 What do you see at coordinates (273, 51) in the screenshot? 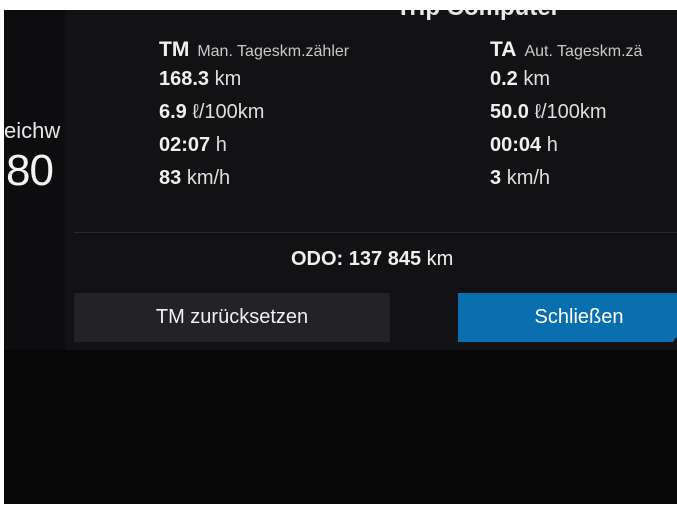
I see `tm-description: Man. Tageskm.zähler` at bounding box center [273, 51].